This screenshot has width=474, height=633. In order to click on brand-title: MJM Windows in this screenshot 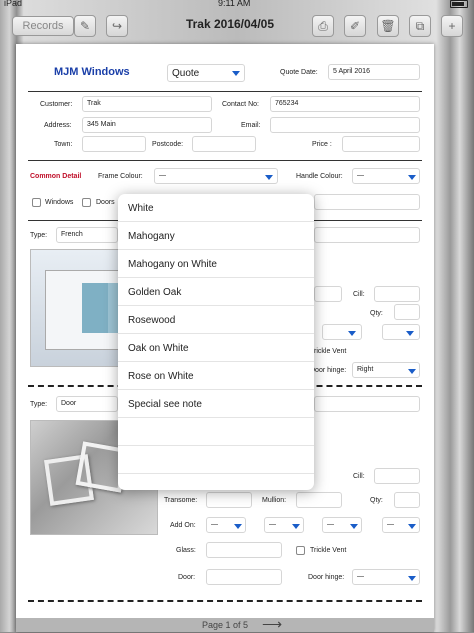, I will do `click(92, 72)`.